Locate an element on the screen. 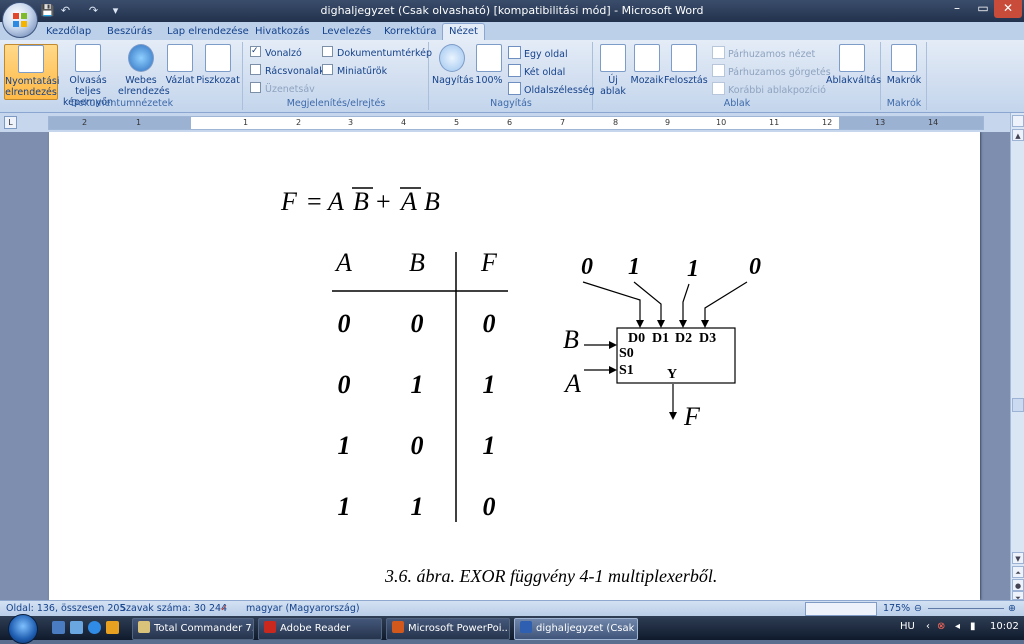 The height and width of the screenshot is (644, 1024). two-pages-button: Két oldal is located at coordinates (536, 71).